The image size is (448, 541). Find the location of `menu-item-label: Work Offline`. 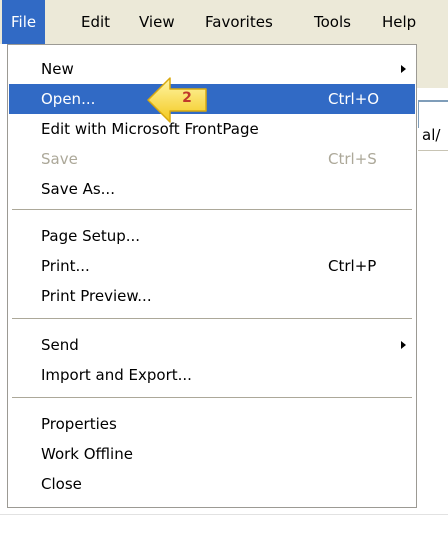

menu-item-label: Work Offline is located at coordinates (87, 454).